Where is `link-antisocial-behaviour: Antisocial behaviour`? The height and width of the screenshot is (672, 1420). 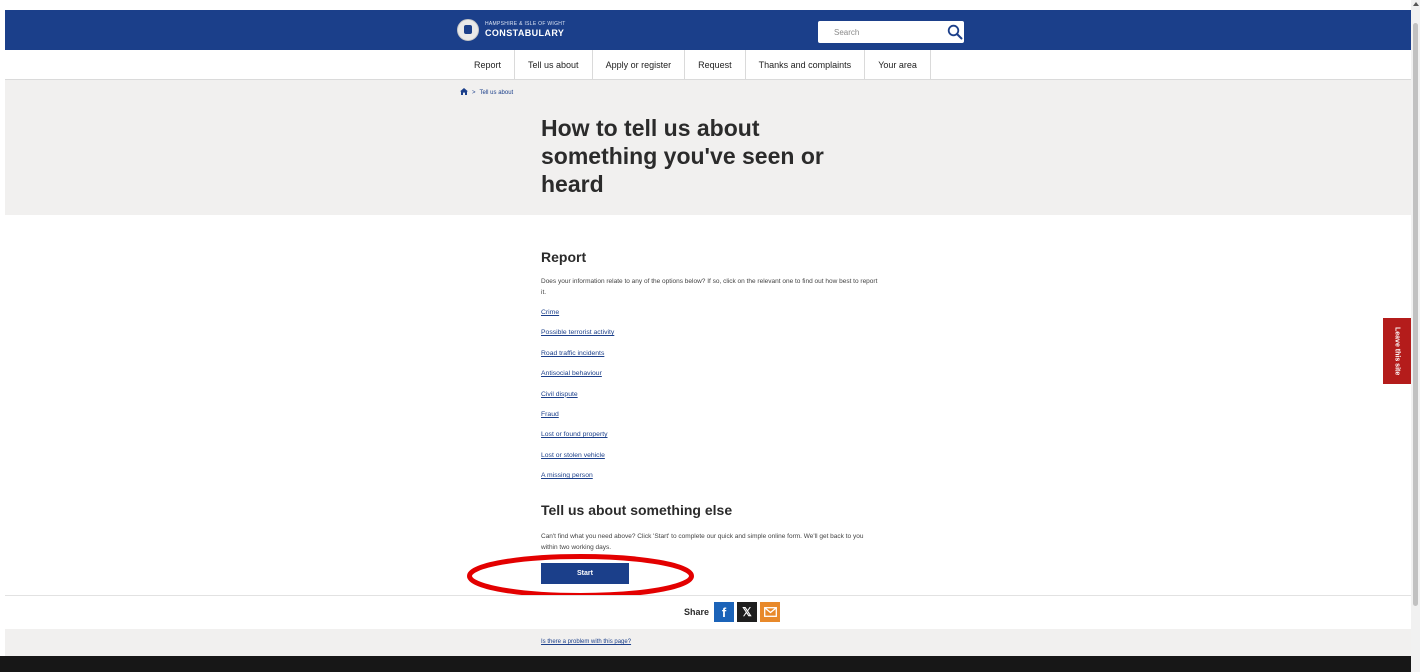 link-antisocial-behaviour: Antisocial behaviour is located at coordinates (711, 379).